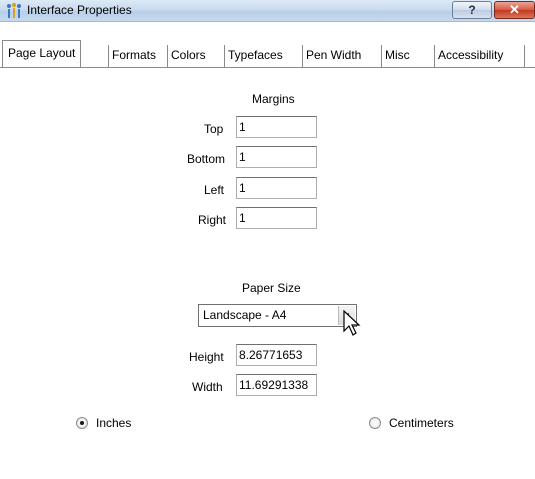 The width and height of the screenshot is (535, 479). Describe the element at coordinates (267, 11) in the screenshot. I see `title-bar: Interface Properties ? ✕` at that location.